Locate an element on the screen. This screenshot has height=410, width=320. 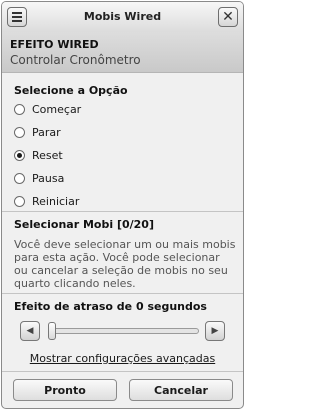
title-bar: Mobis Wired ✕ is located at coordinates (122, 17).